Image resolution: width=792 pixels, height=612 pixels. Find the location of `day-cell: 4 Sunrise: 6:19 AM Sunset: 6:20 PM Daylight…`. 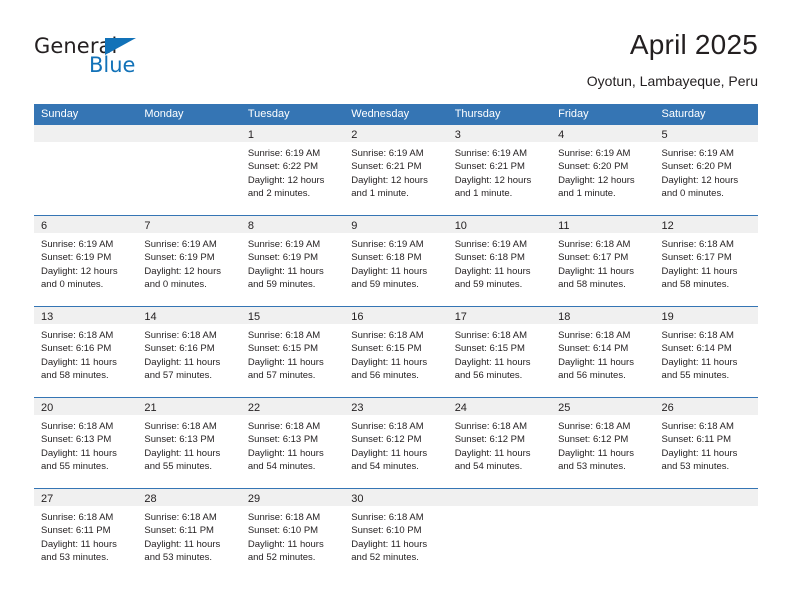

day-cell: 4 Sunrise: 6:19 AM Sunset: 6:20 PM Daylight… is located at coordinates (603, 170).